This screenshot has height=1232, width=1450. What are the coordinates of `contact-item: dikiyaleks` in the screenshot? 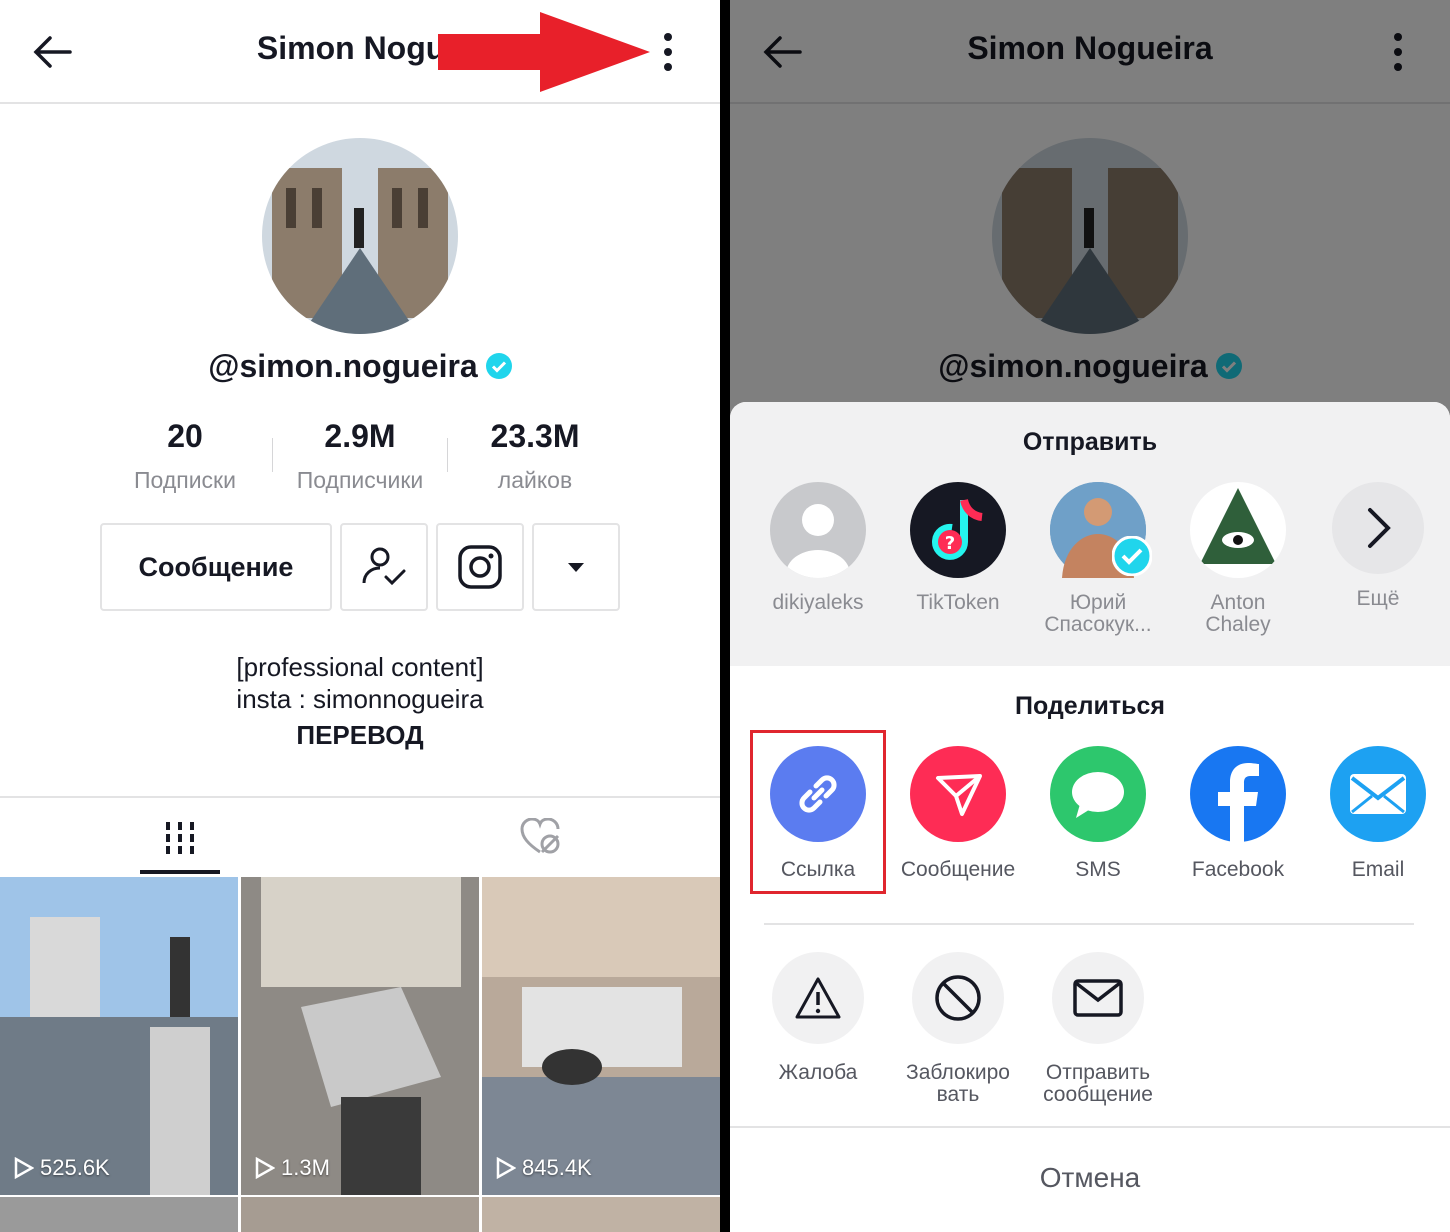 It's located at (818, 548).